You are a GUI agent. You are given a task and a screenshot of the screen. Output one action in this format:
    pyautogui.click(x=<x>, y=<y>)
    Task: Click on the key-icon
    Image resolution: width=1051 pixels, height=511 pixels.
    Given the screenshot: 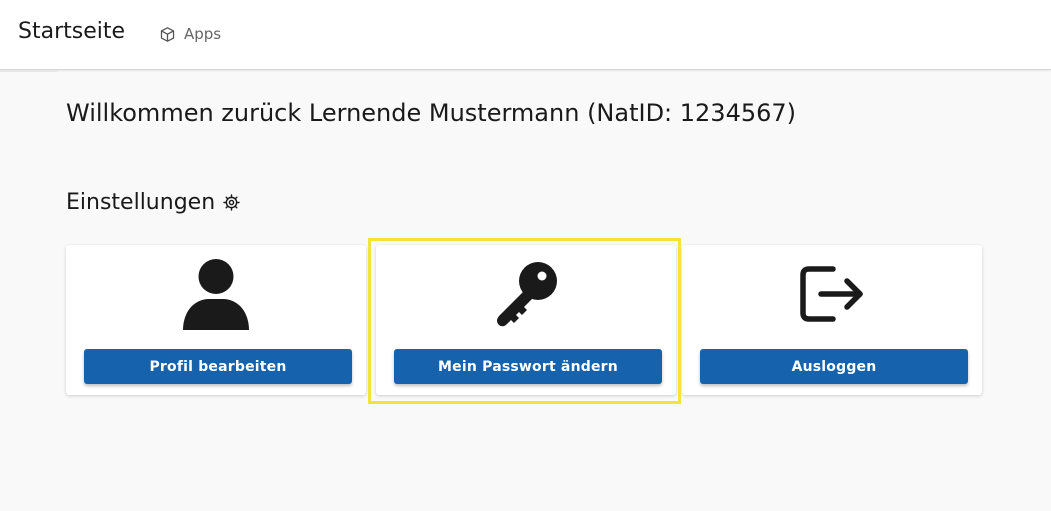 What is the action you would take?
    pyautogui.click(x=527, y=294)
    